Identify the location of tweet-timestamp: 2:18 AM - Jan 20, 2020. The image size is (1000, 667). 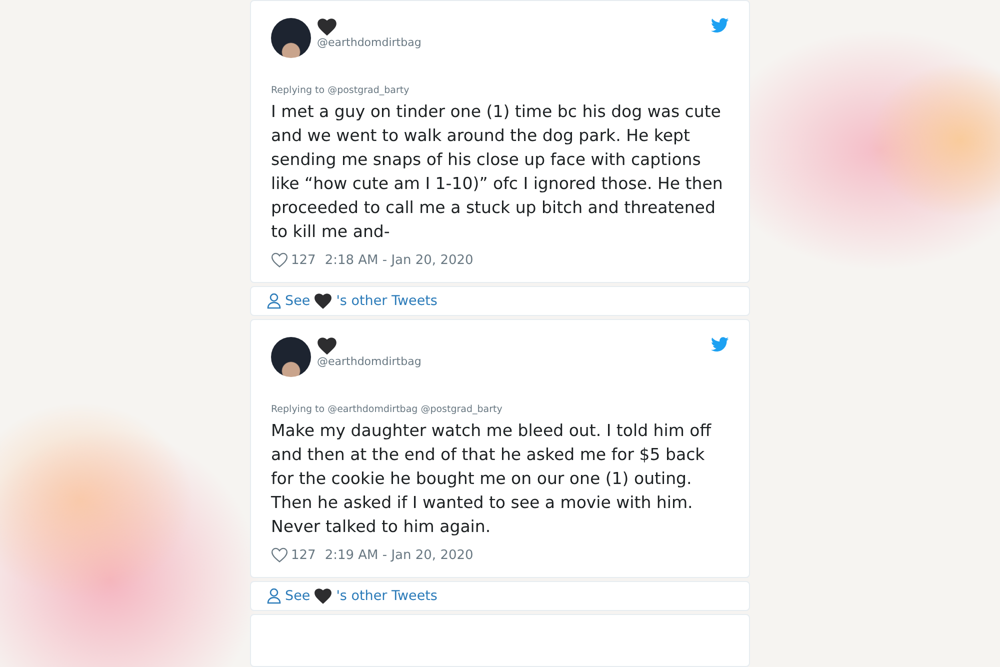
(399, 260).